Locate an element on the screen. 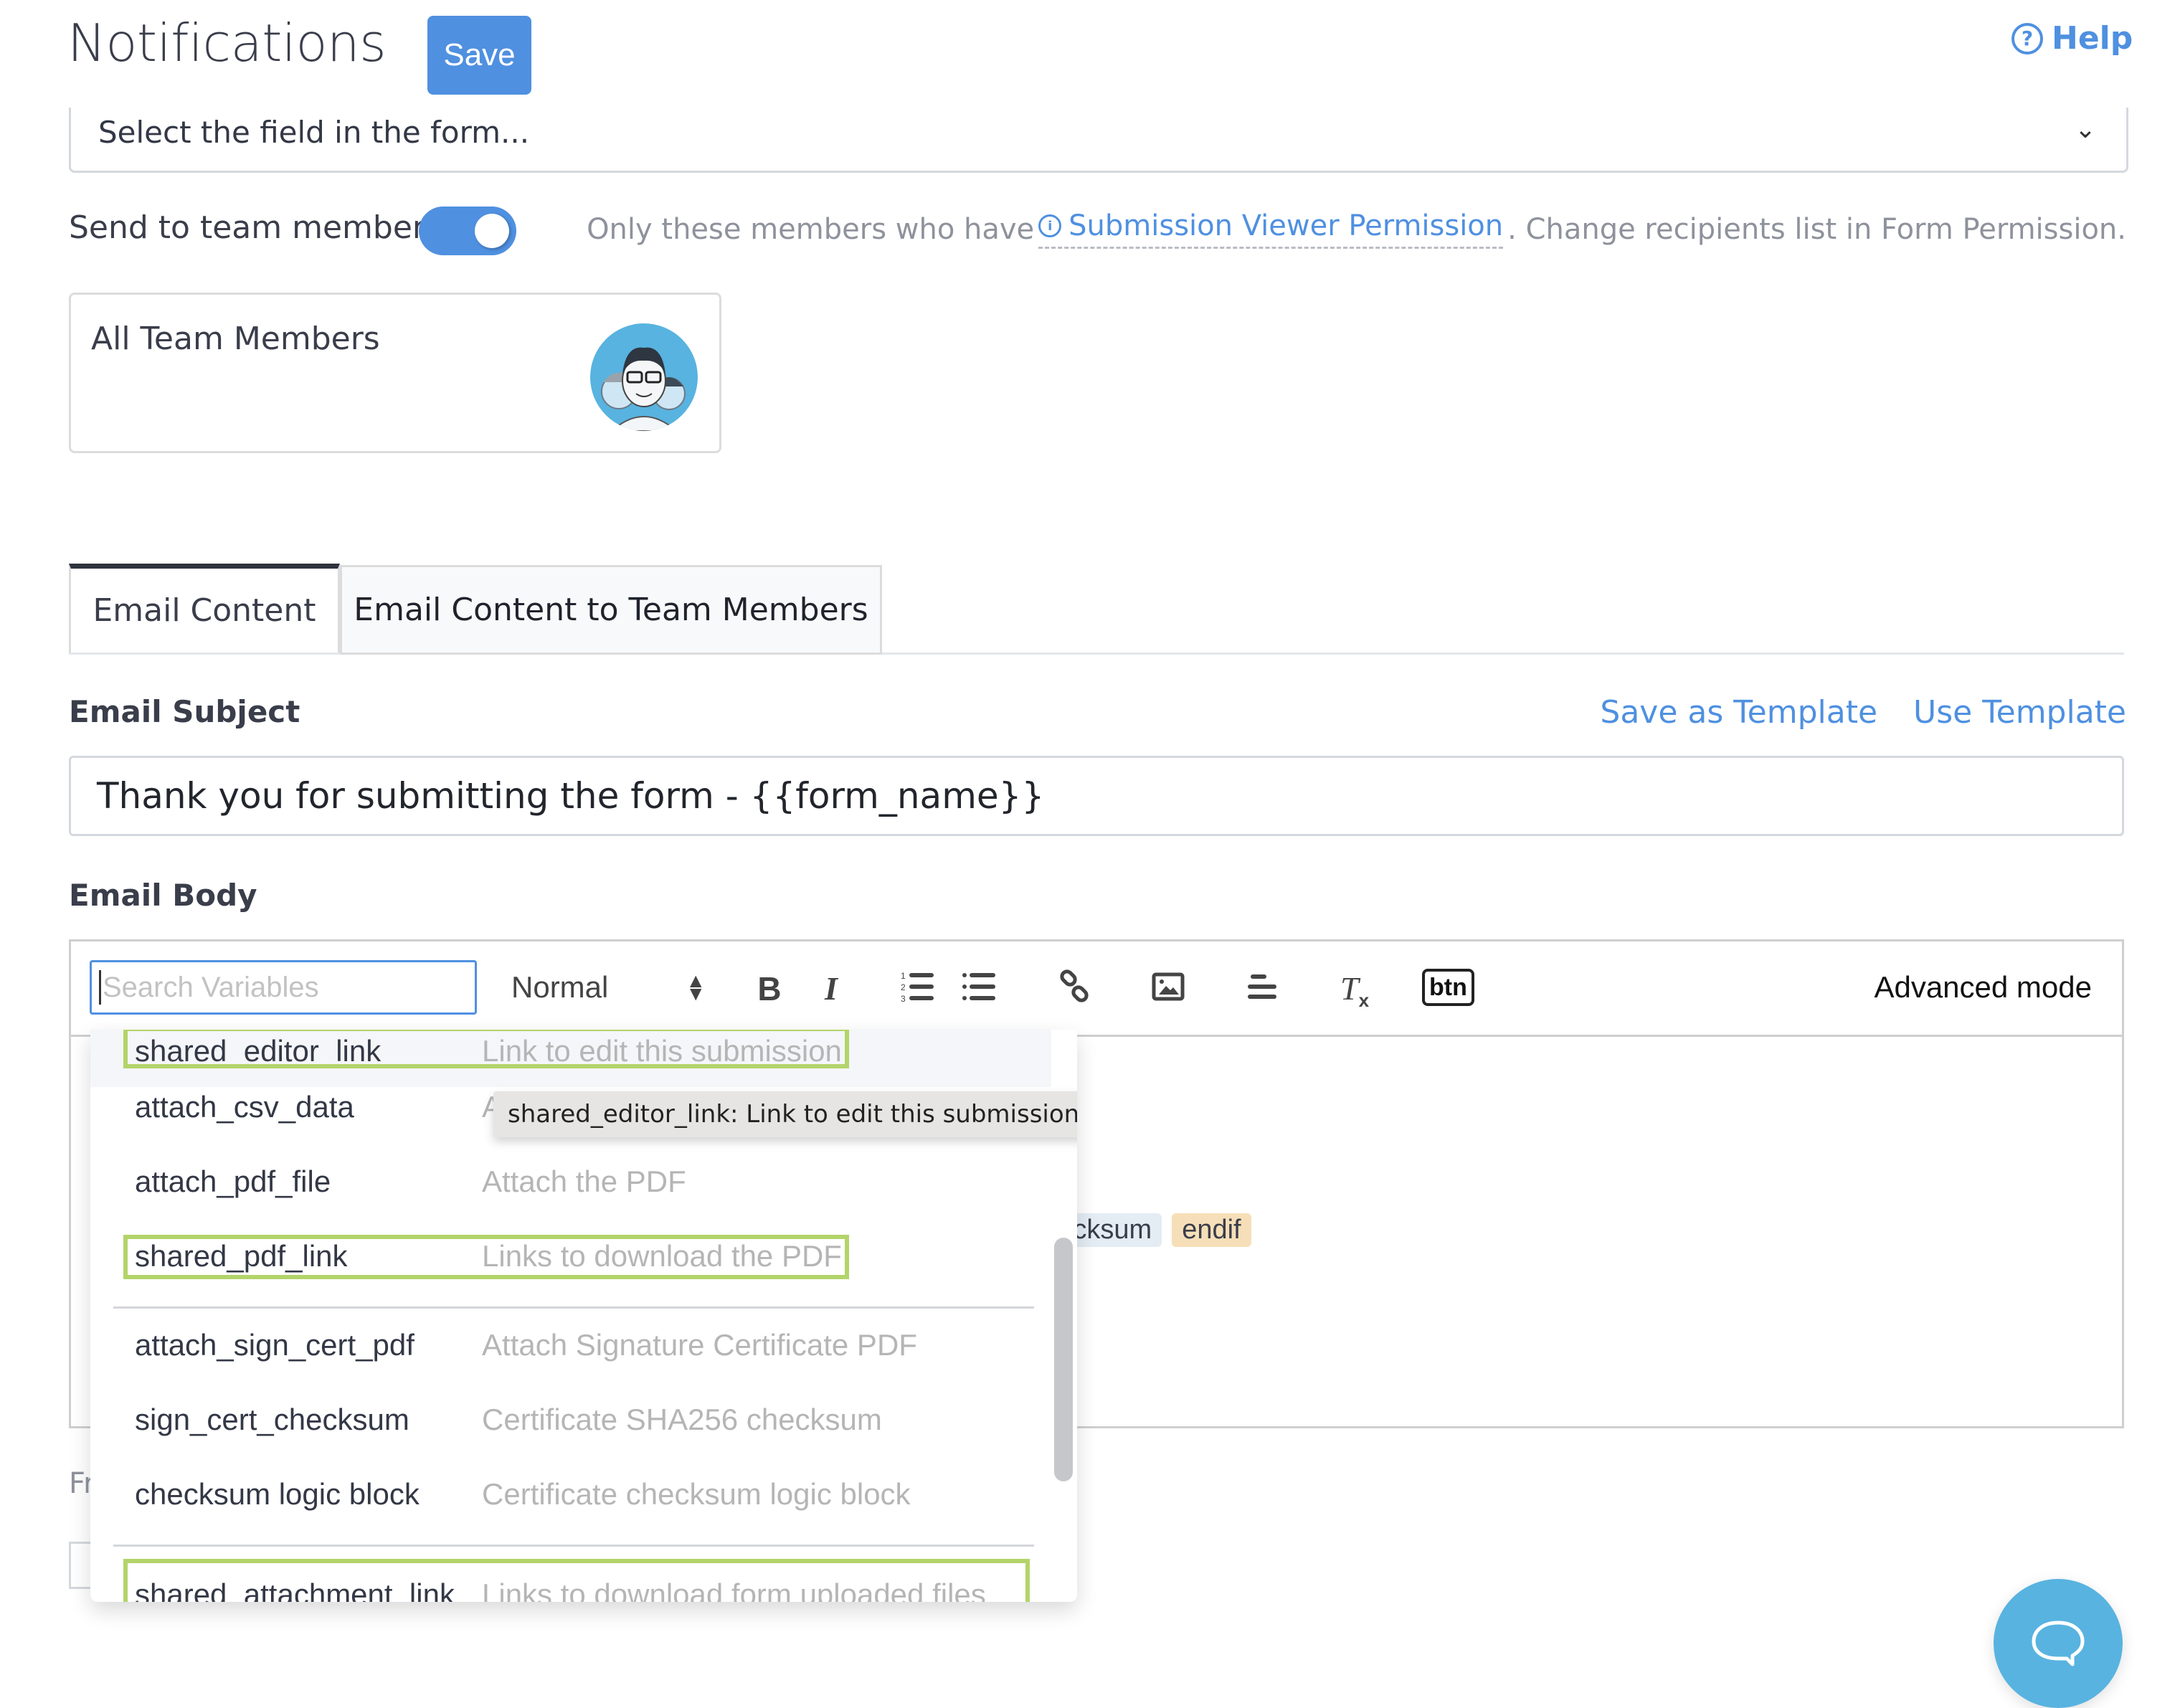 This screenshot has height=1708, width=2175. variable-desc: Attach the PDF is located at coordinates (584, 1181).